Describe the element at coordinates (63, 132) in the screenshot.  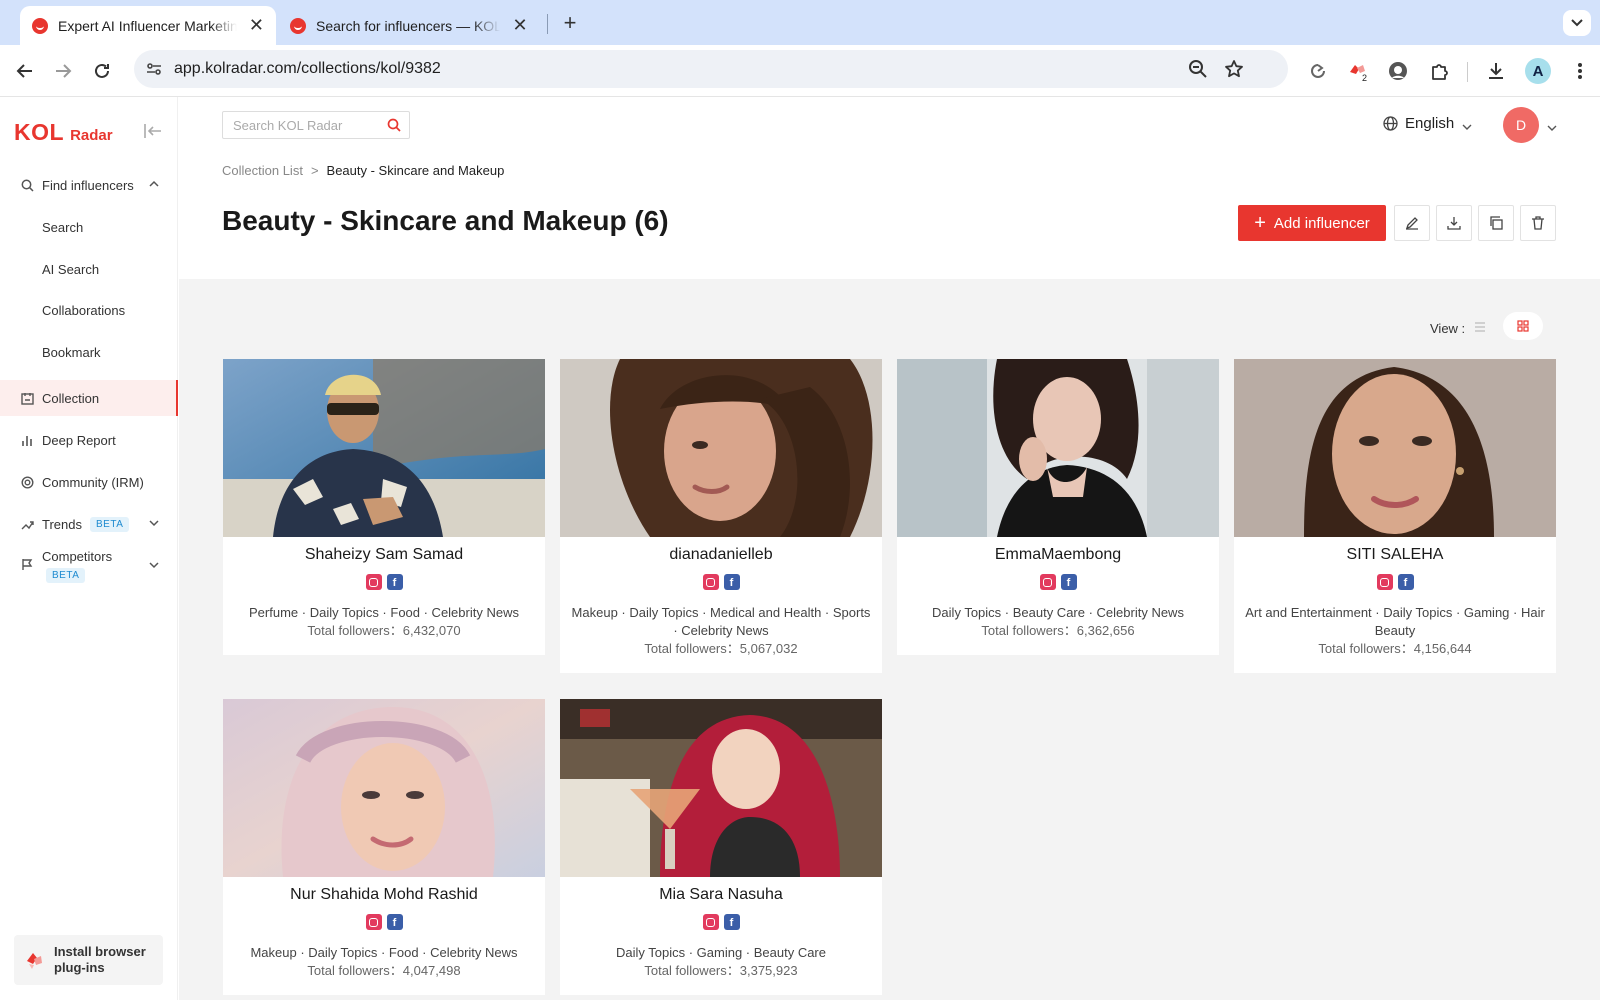
I see `kolradar-logo: KOL Radar` at that location.